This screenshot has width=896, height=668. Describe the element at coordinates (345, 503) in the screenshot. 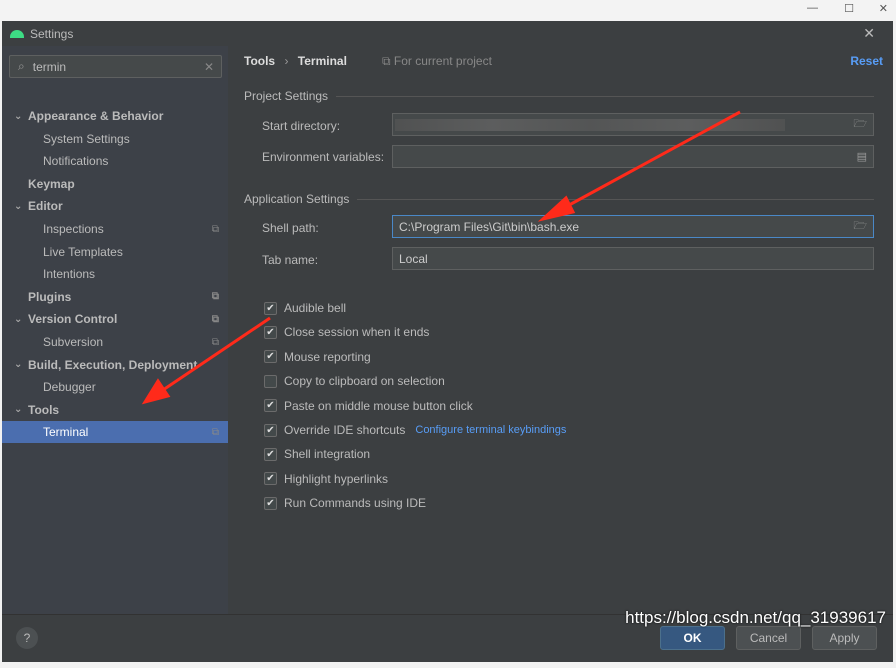

I see `checkbox-row: ✔ Run Commands using IDE` at that location.